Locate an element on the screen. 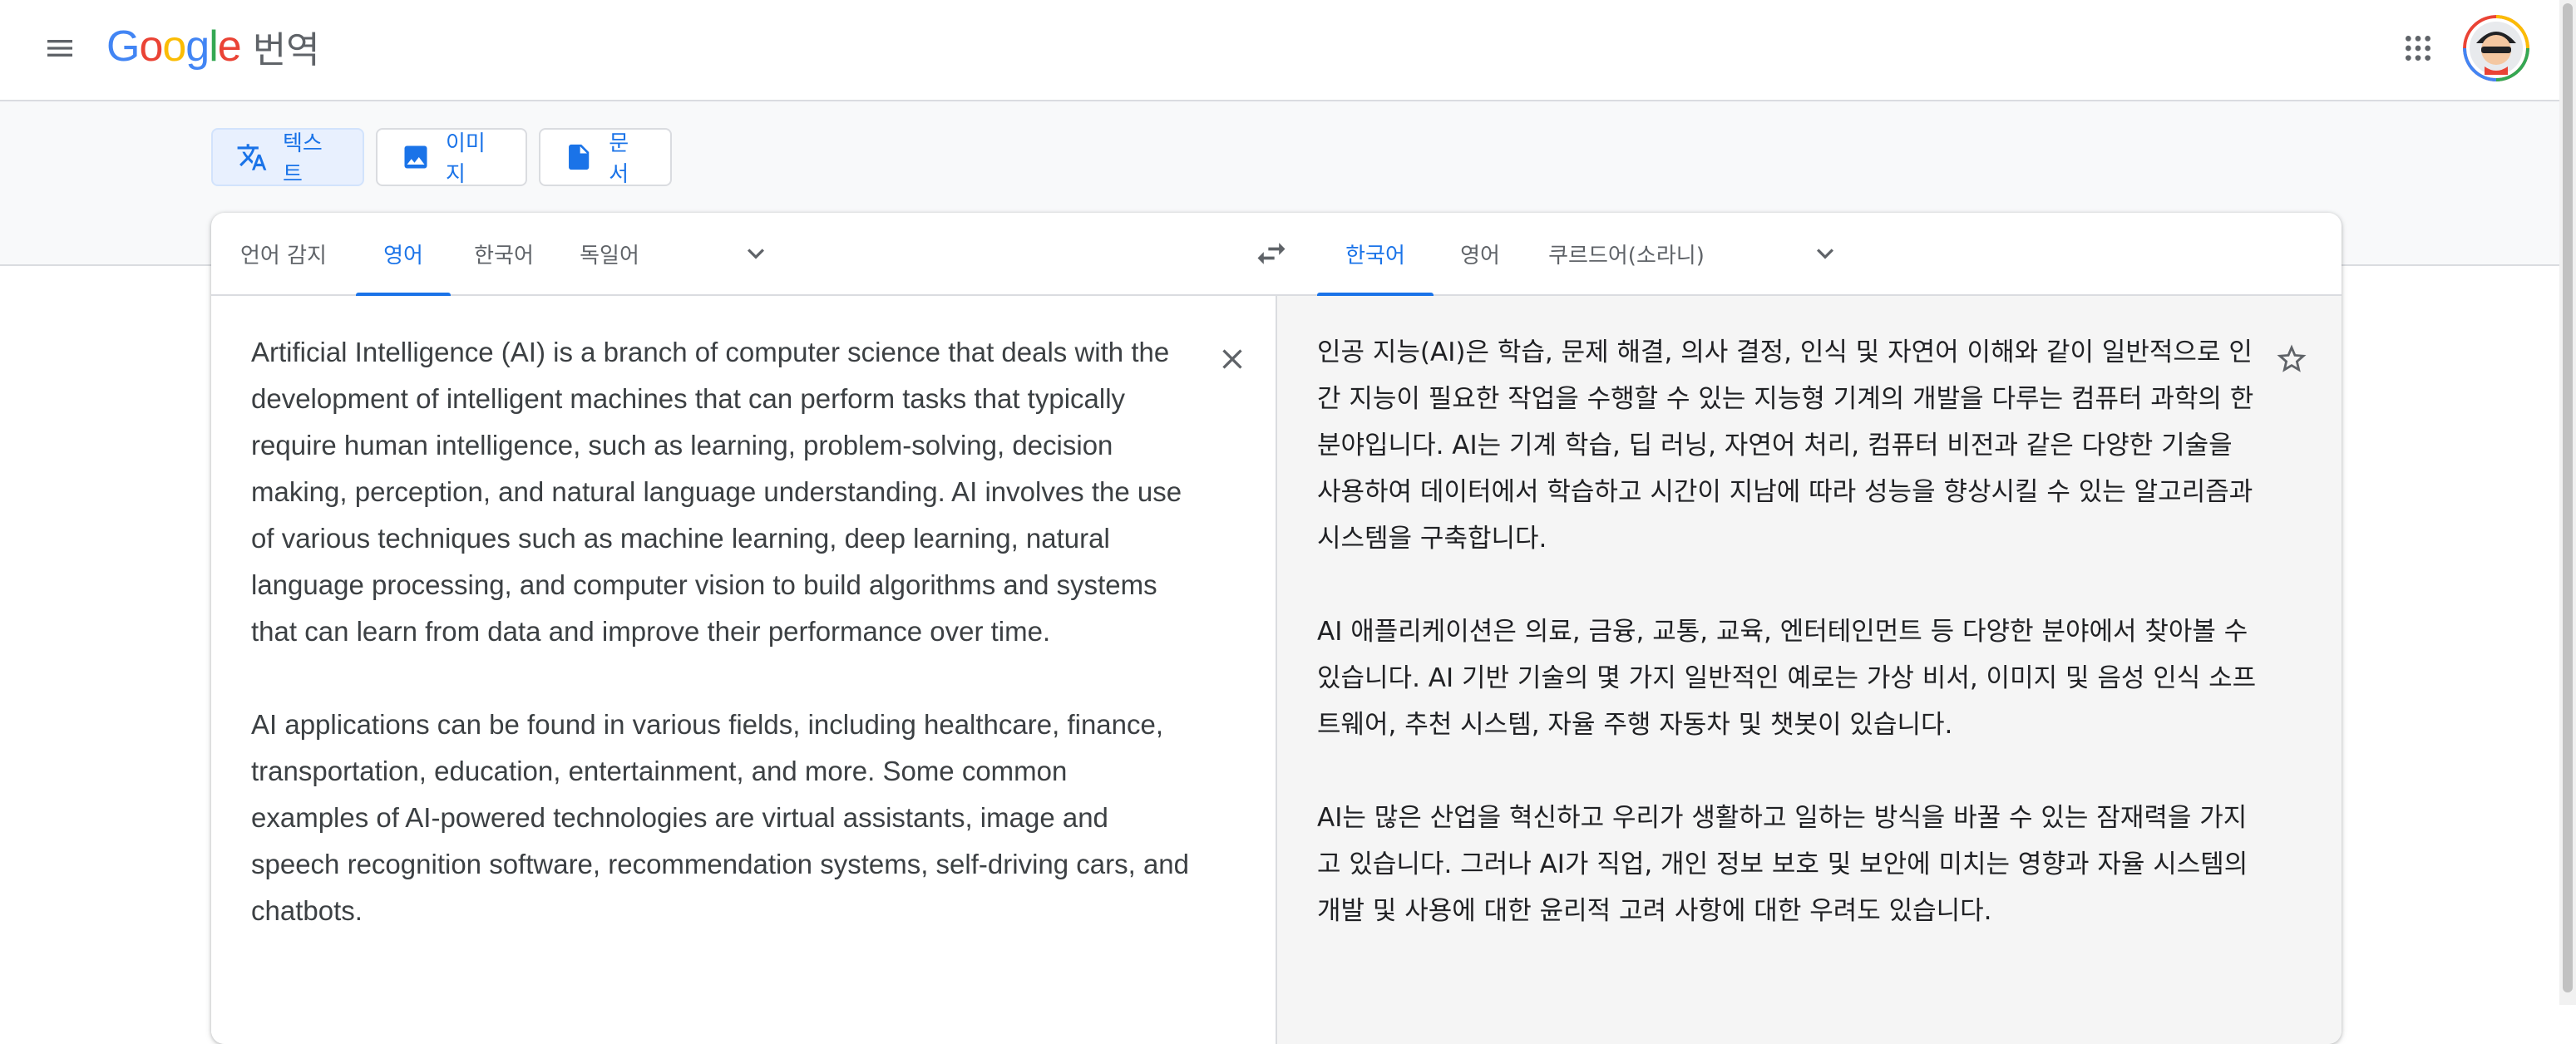 This screenshot has height=1044, width=2576. target-lang-korean-label: 한국어 is located at coordinates (1375, 256).